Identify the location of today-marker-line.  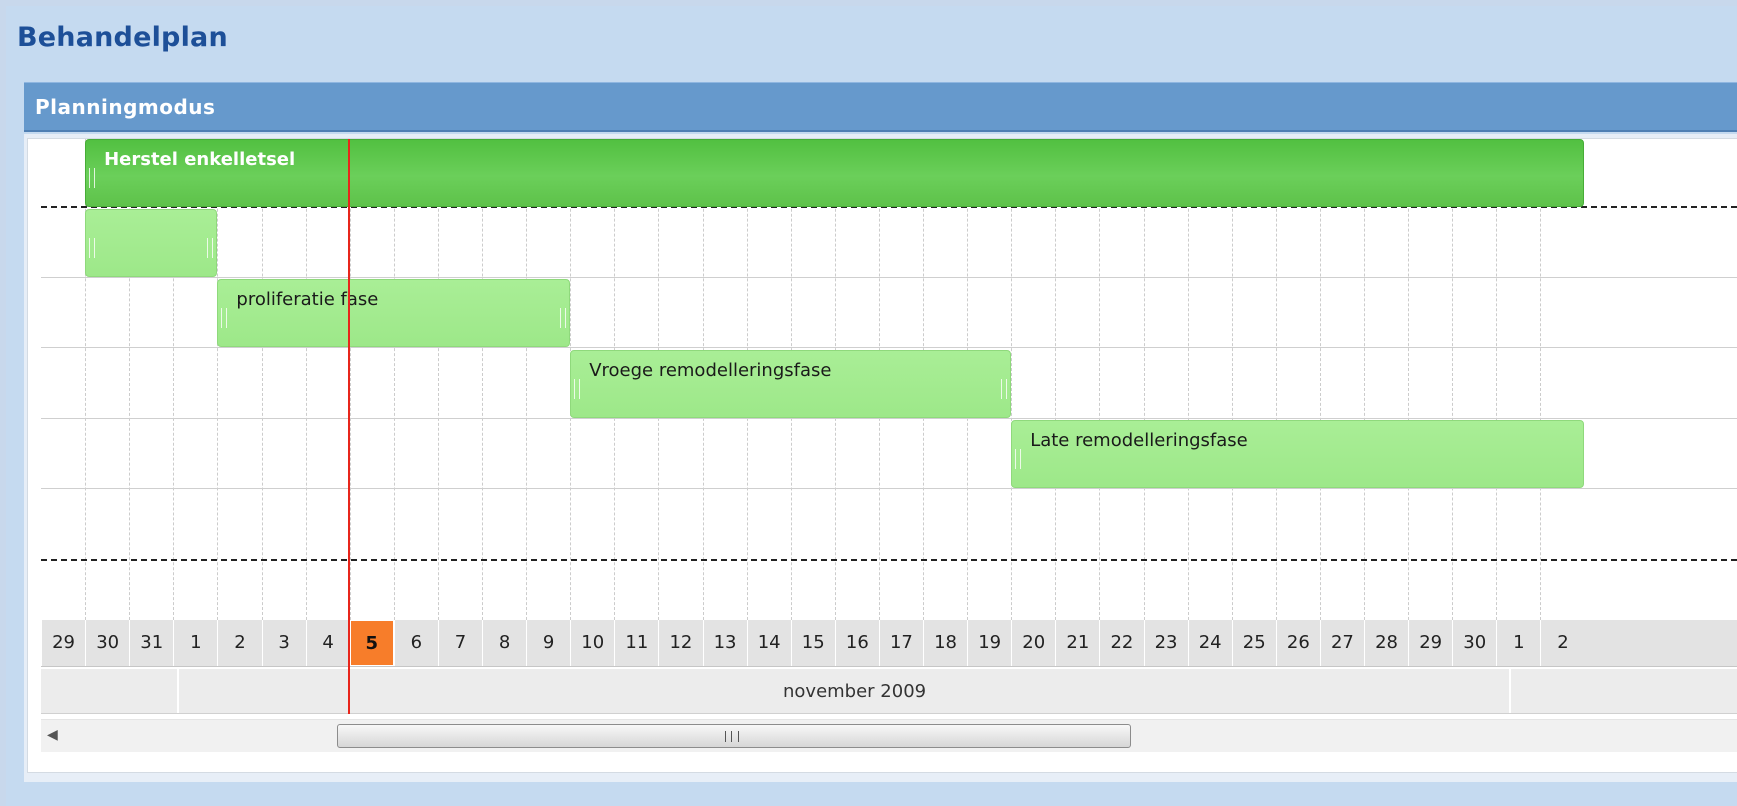
(348, 426).